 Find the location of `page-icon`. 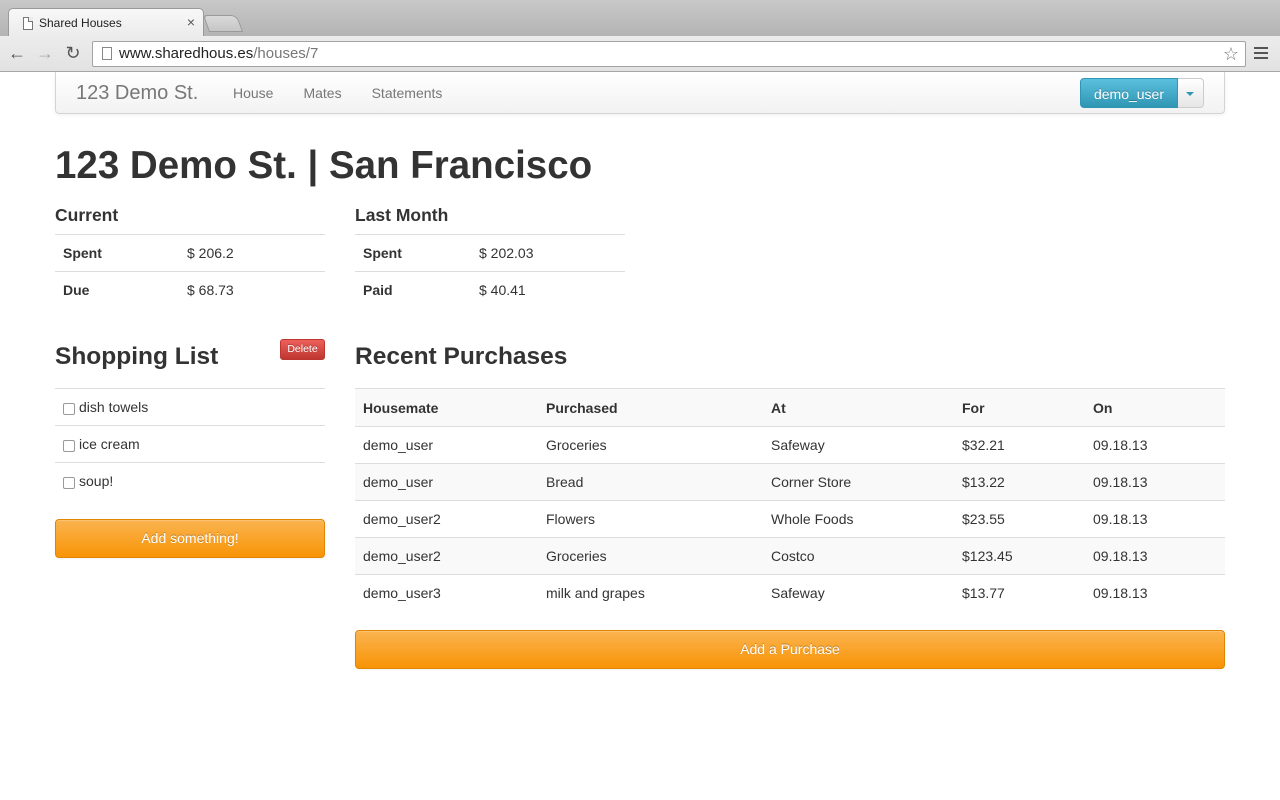

page-icon is located at coordinates (107, 53).